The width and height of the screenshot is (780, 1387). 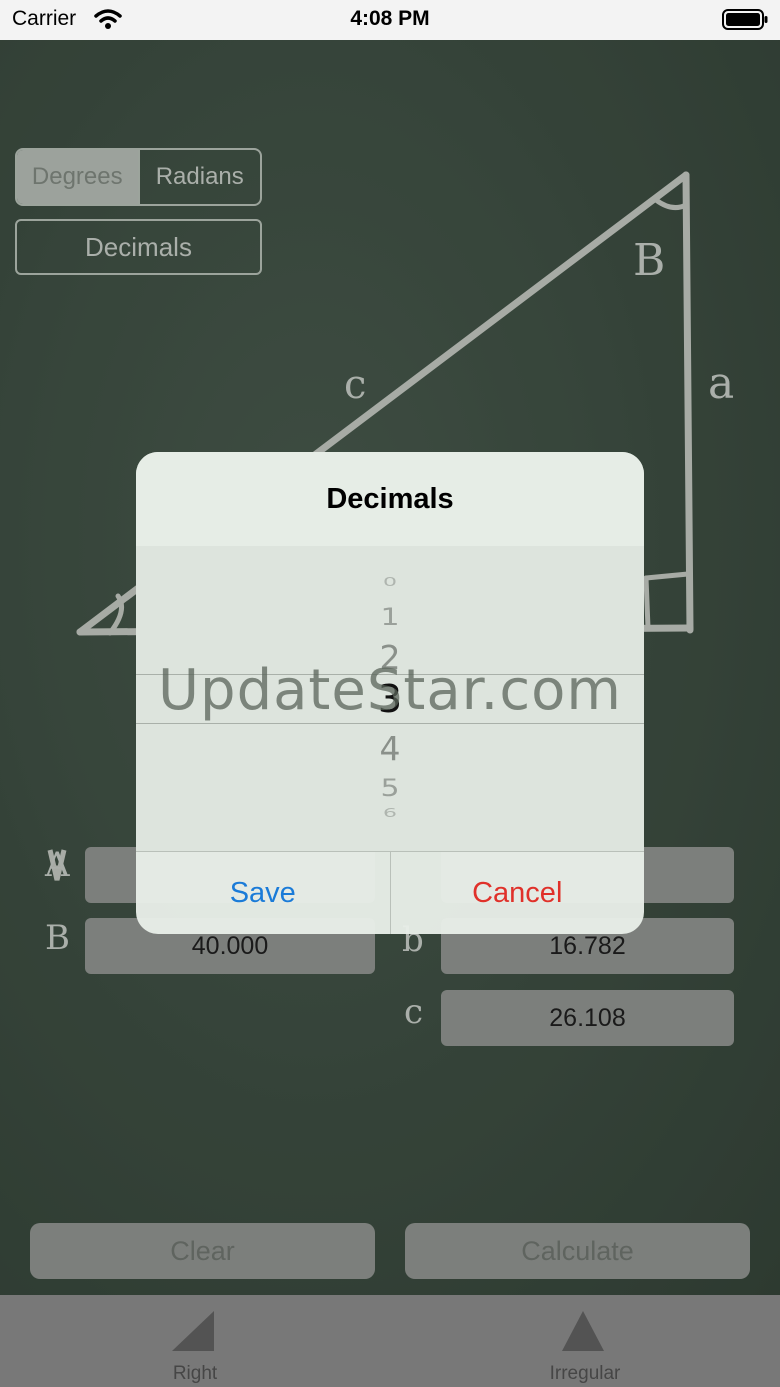 What do you see at coordinates (263, 893) in the screenshot?
I see `save-button: Save` at bounding box center [263, 893].